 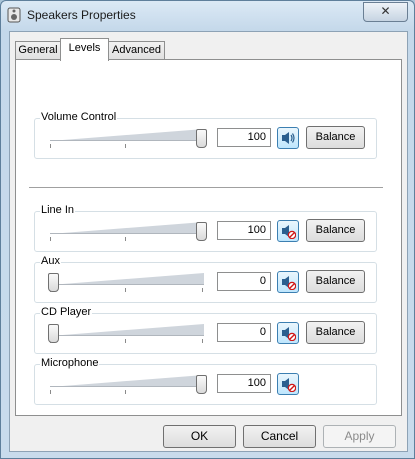 What do you see at coordinates (66, 312) in the screenshot?
I see `cd-player-label: CD Player` at bounding box center [66, 312].